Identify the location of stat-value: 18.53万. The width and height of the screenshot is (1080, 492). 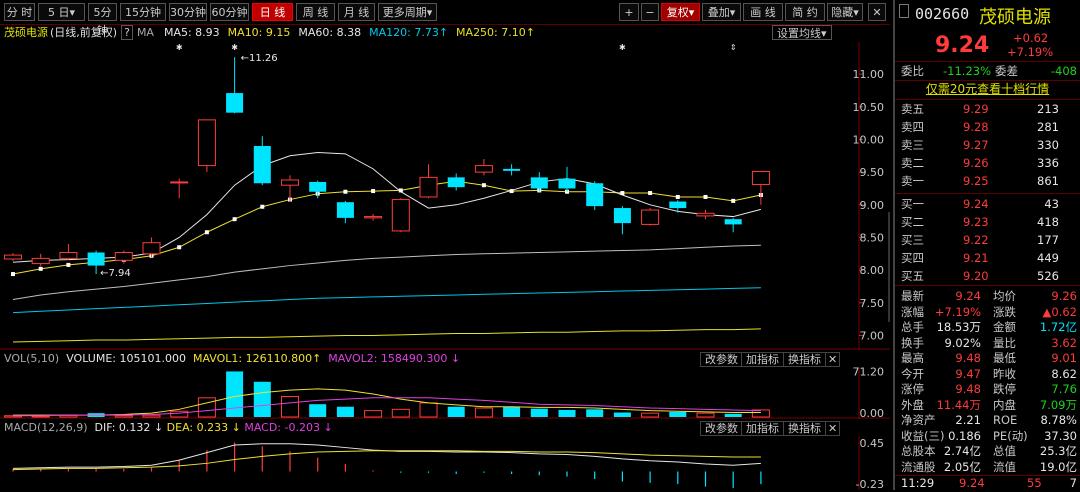
(958, 327).